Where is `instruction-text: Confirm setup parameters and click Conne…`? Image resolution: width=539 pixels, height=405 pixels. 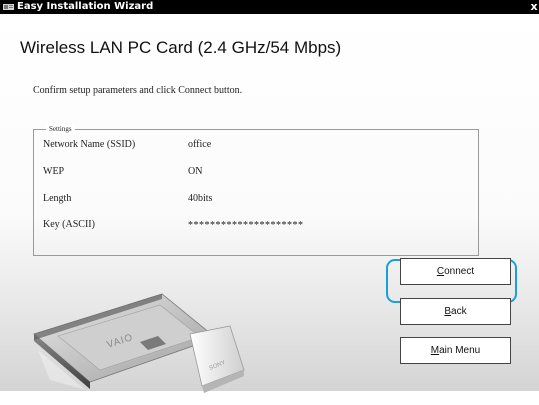 instruction-text: Confirm setup parameters and click Conne… is located at coordinates (138, 90).